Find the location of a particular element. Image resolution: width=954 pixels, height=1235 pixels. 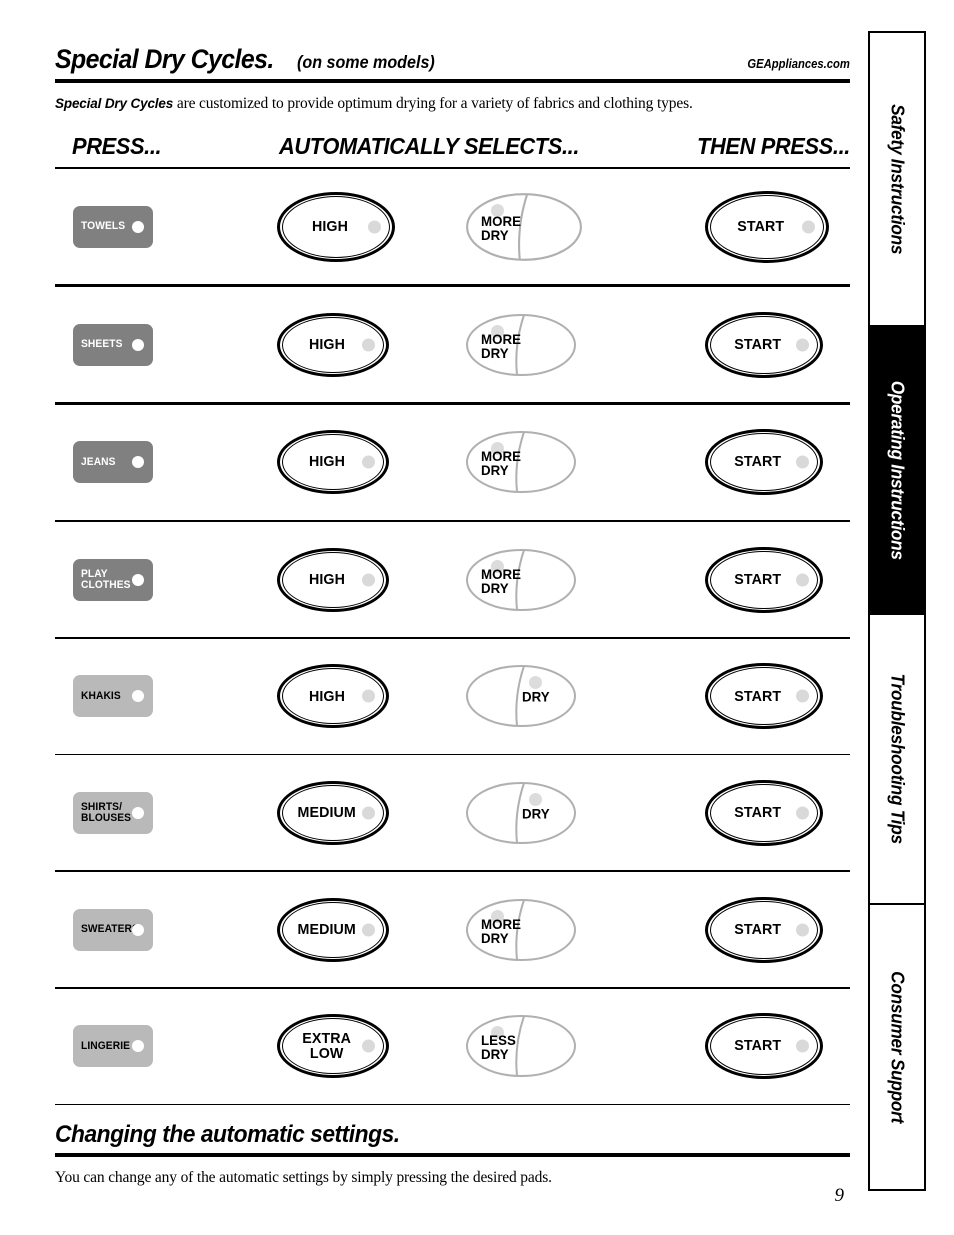

cycle-pad-button: PLAY CLOTHES is located at coordinates (113, 579).